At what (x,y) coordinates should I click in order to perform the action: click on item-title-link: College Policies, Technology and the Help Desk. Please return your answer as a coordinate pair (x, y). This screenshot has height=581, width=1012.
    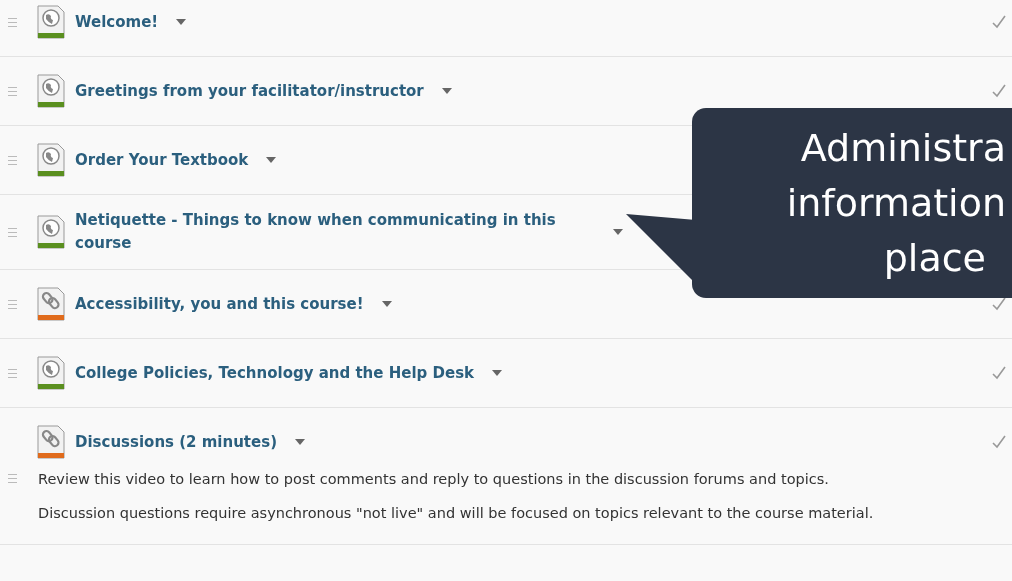
    Looking at the image, I should click on (275, 373).